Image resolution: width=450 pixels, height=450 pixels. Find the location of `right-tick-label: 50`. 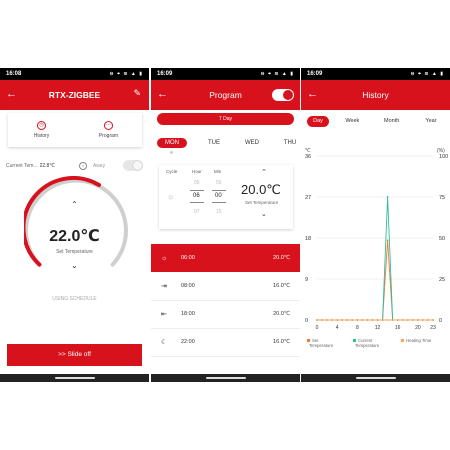

right-tick-label: 50 is located at coordinates (442, 239).